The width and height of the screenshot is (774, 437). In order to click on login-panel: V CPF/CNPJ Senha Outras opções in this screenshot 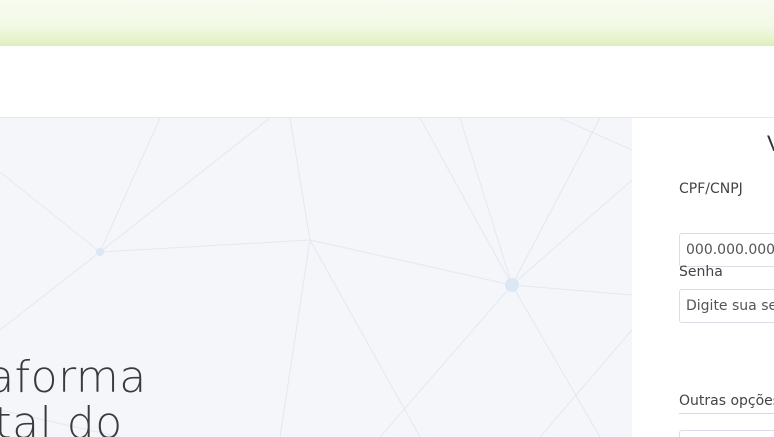, I will do `click(703, 277)`.